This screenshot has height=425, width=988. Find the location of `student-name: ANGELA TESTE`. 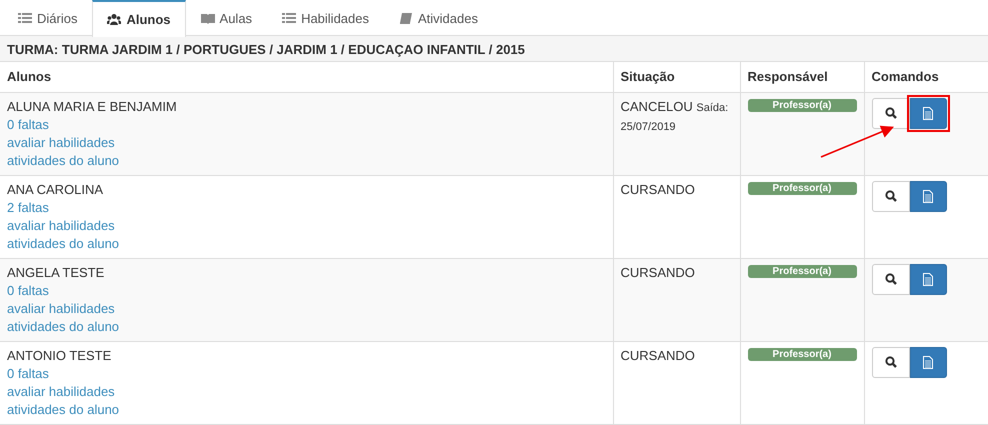

student-name: ANGELA TESTE is located at coordinates (55, 273).